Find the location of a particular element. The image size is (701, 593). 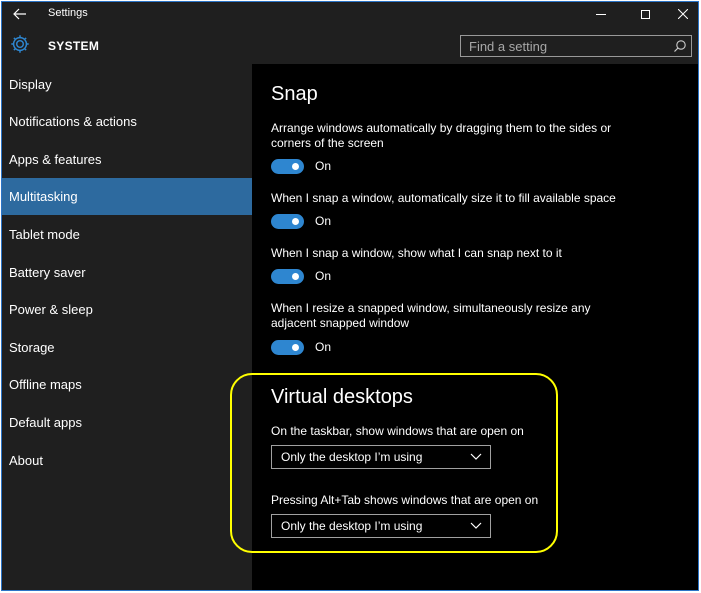

snap-autosize-toggle is located at coordinates (287, 221).